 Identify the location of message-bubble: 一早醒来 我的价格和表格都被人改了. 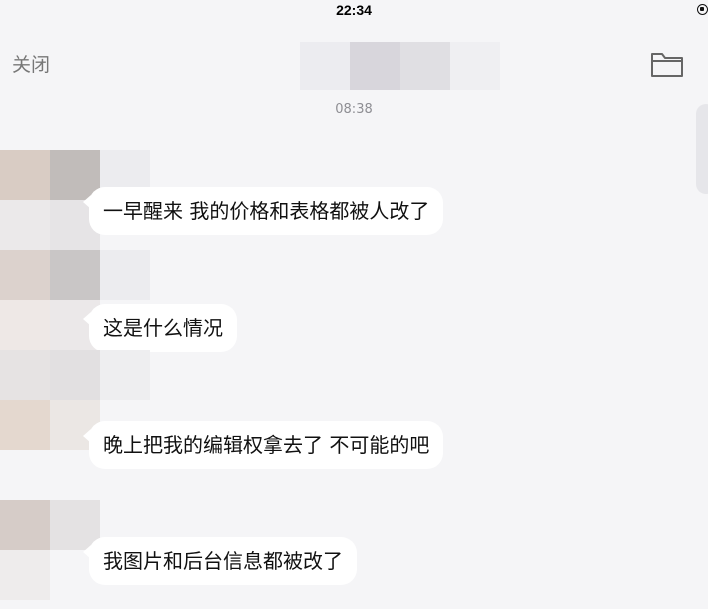
(263, 211).